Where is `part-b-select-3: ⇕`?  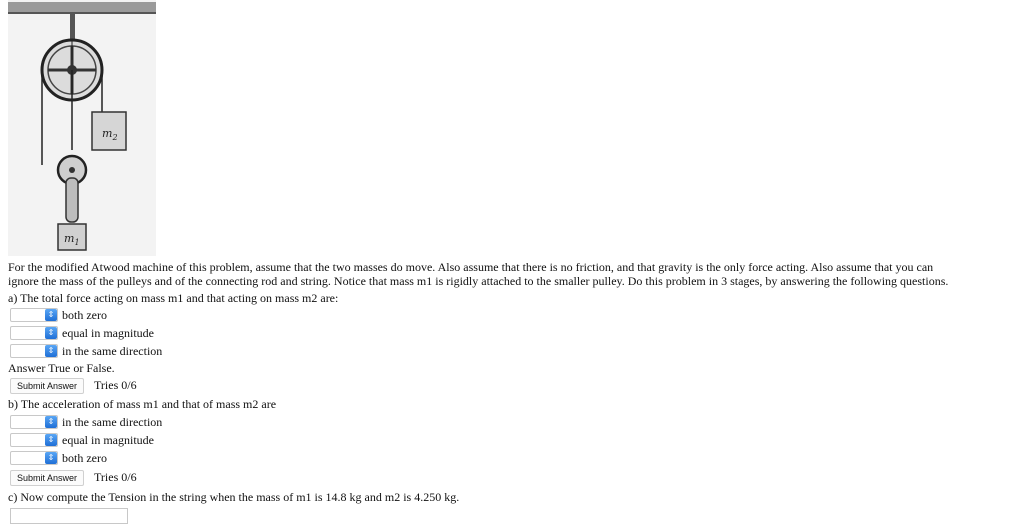
part-b-select-3: ⇕ is located at coordinates (34, 458).